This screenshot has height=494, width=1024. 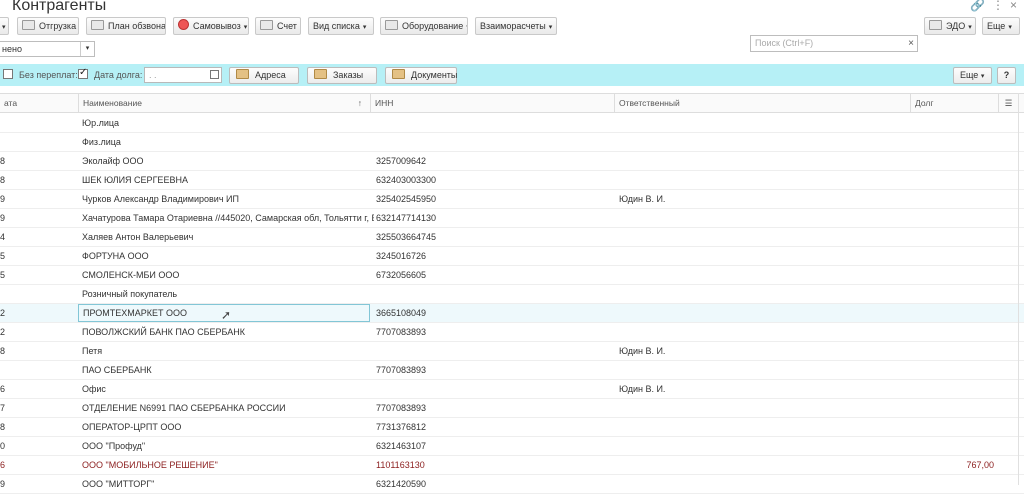 I want to click on cell-name: Офис, so click(x=94, y=389).